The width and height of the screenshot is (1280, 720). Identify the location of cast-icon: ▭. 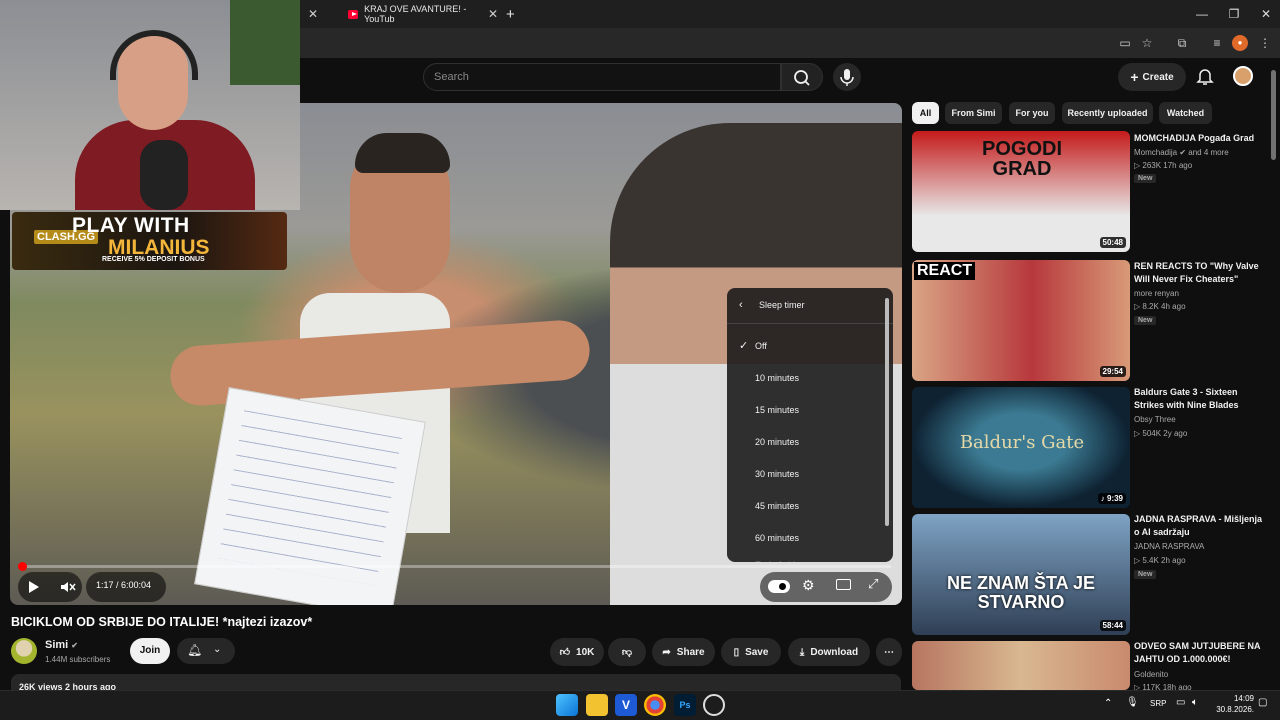
(1125, 43).